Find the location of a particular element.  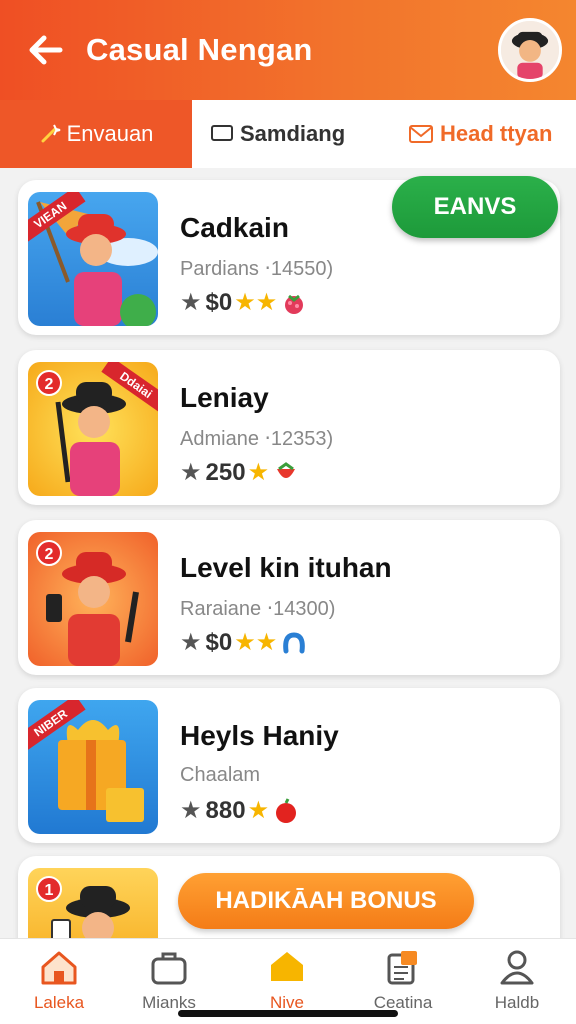

game-title: Heyls Haniy is located at coordinates (259, 735).